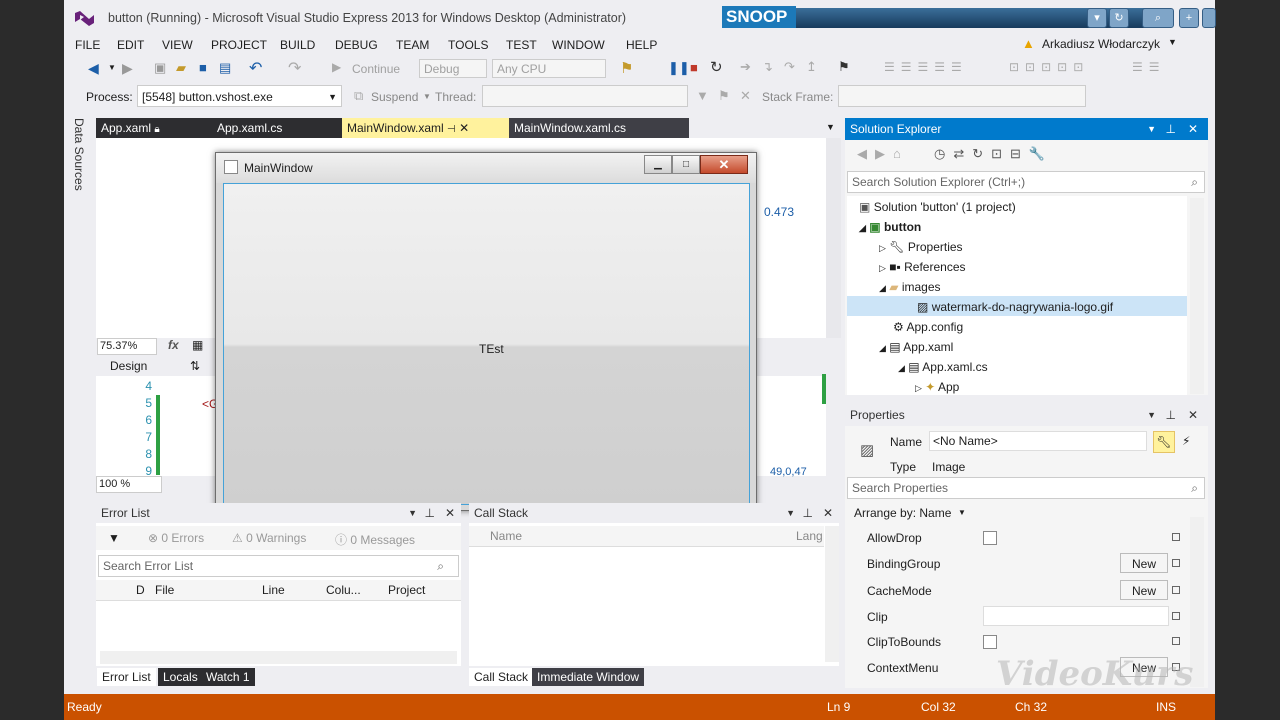 The image size is (1280, 720). What do you see at coordinates (1209, 18) in the screenshot?
I see `snoop-more-icon` at bounding box center [1209, 18].